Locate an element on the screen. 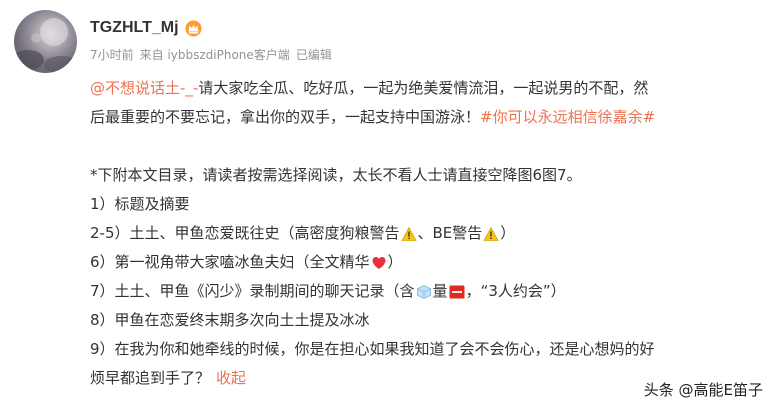 The image size is (779, 410). sos-icon is located at coordinates (457, 292).